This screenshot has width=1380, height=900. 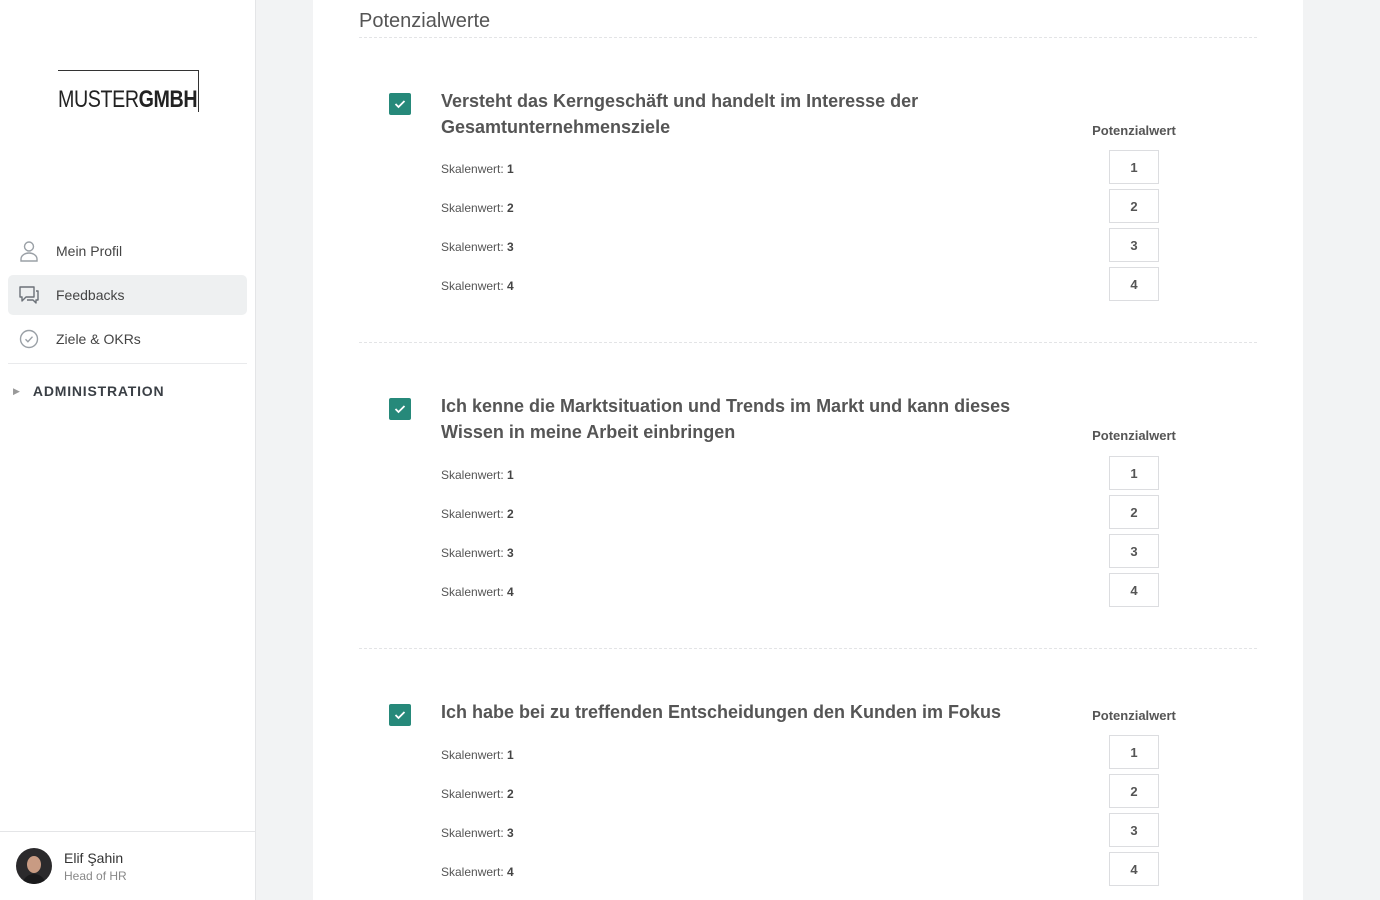 What do you see at coordinates (98, 99) in the screenshot?
I see `logo-text-light: MUSTER` at bounding box center [98, 99].